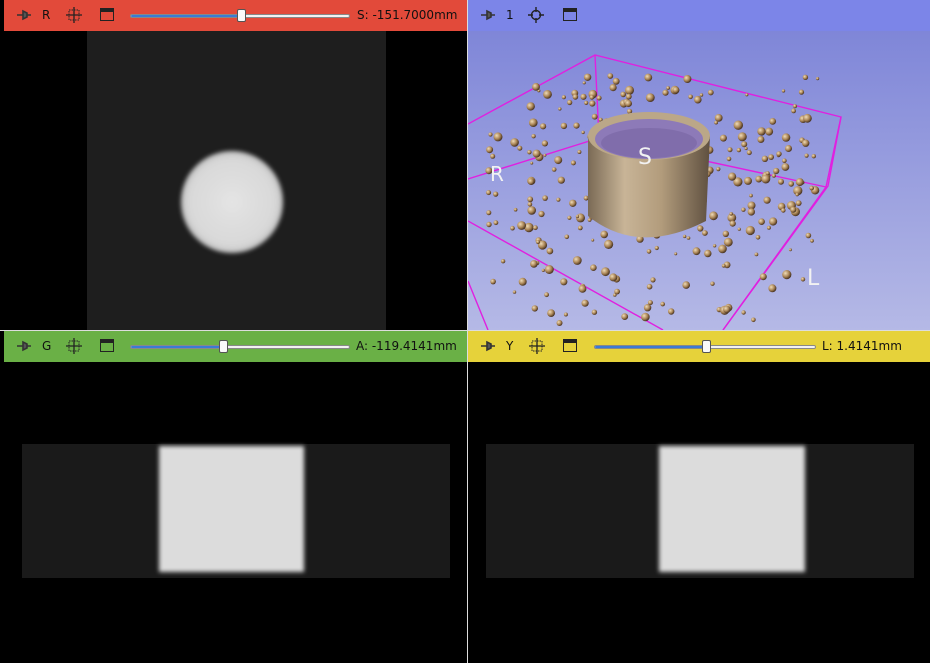 The image size is (930, 663). I want to click on orientation-label-r: R, so click(497, 174).